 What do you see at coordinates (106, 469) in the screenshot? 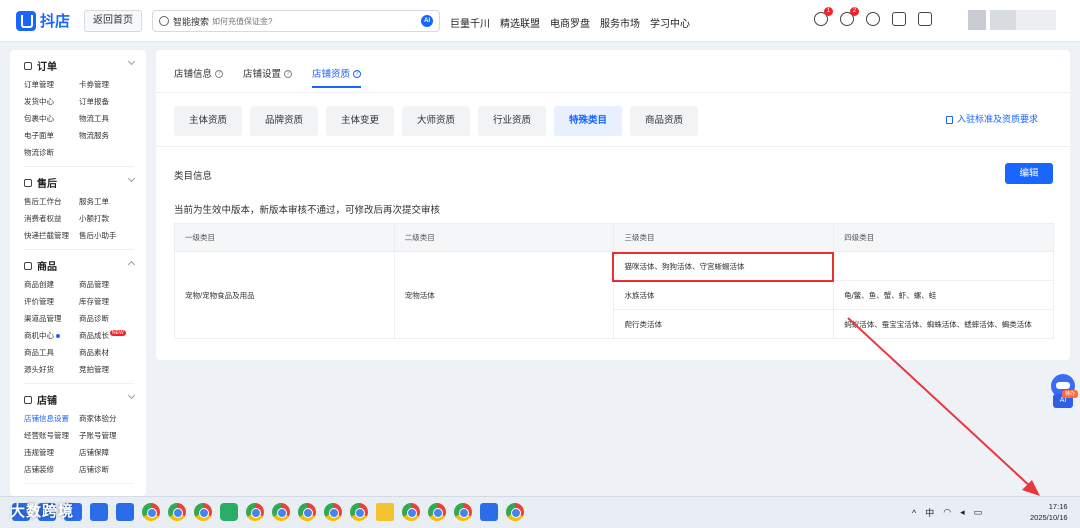
I see `sidebar-item: 店铺诊断` at bounding box center [106, 469].